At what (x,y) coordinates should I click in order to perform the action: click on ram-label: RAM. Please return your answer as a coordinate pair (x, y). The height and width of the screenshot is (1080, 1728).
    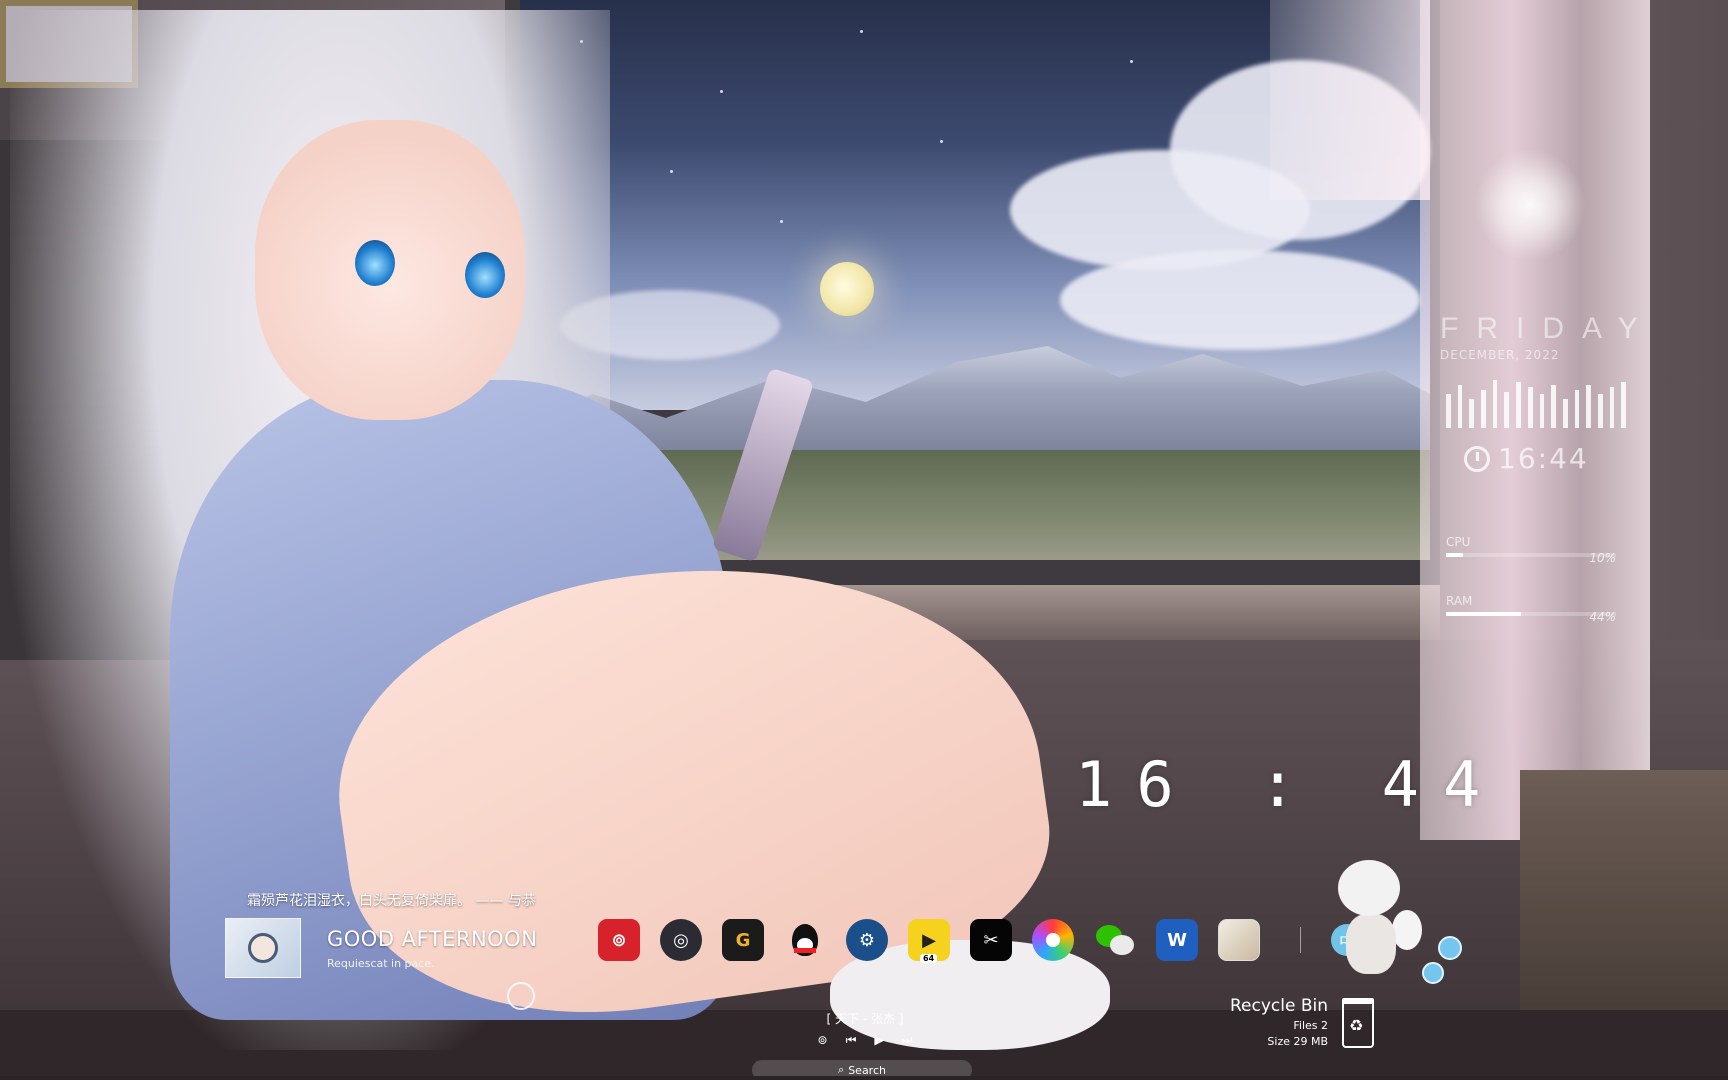
    Looking at the image, I should click on (1459, 601).